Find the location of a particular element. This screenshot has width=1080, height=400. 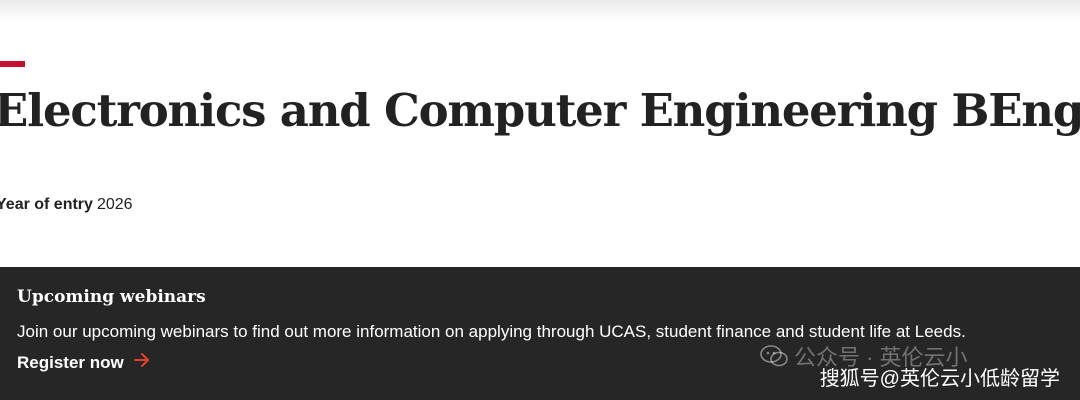

webinar-title: Upcoming webinars is located at coordinates (111, 297).